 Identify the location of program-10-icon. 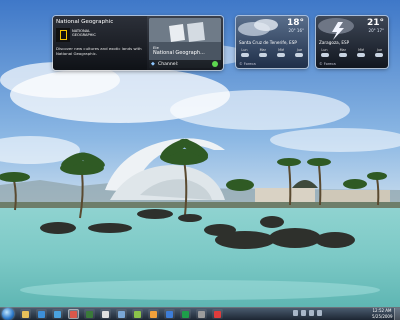
(217, 314).